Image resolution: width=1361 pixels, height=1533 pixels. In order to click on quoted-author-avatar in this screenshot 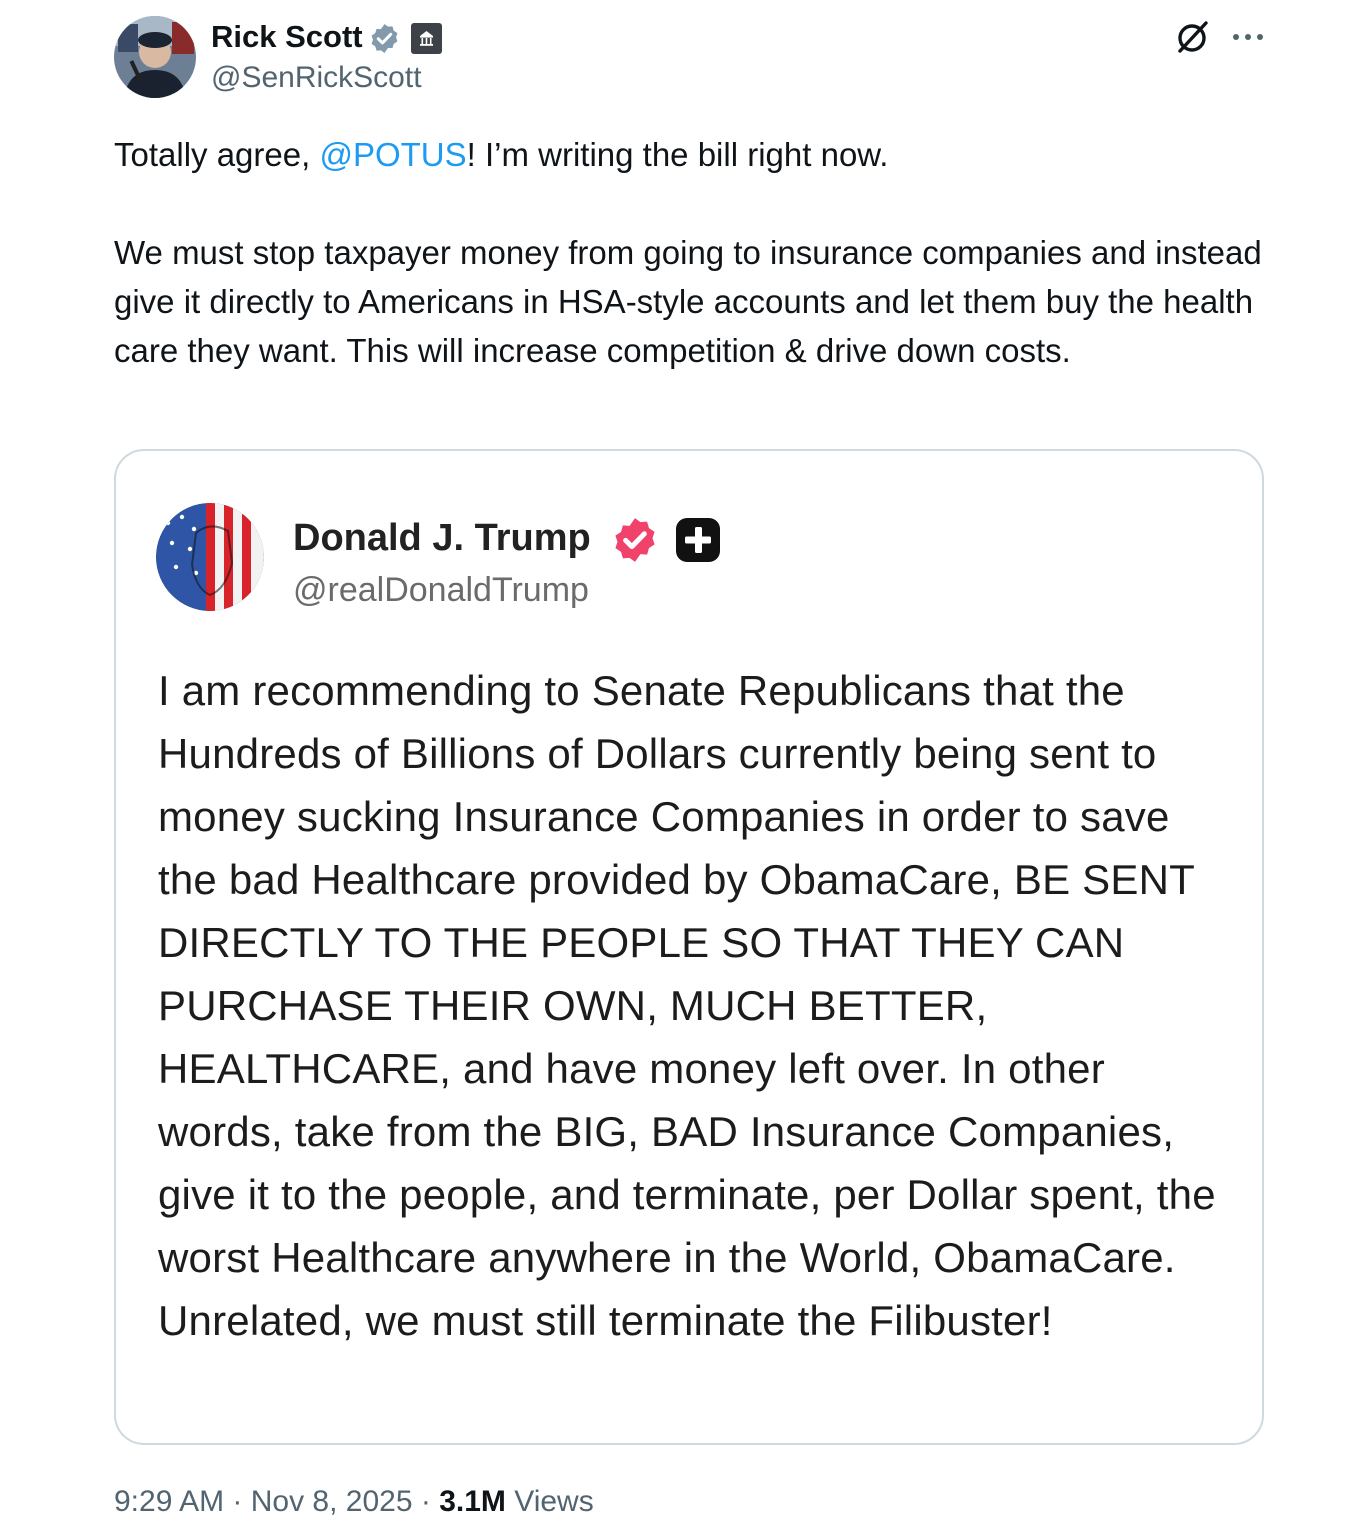, I will do `click(210, 557)`.